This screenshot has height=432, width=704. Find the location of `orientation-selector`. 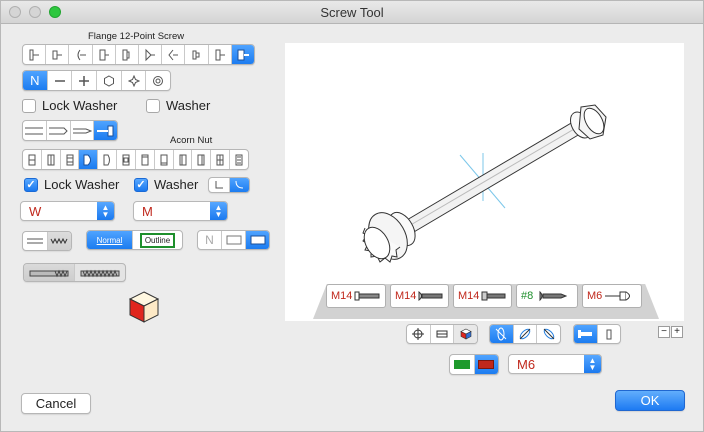

orientation-selector is located at coordinates (597, 334).